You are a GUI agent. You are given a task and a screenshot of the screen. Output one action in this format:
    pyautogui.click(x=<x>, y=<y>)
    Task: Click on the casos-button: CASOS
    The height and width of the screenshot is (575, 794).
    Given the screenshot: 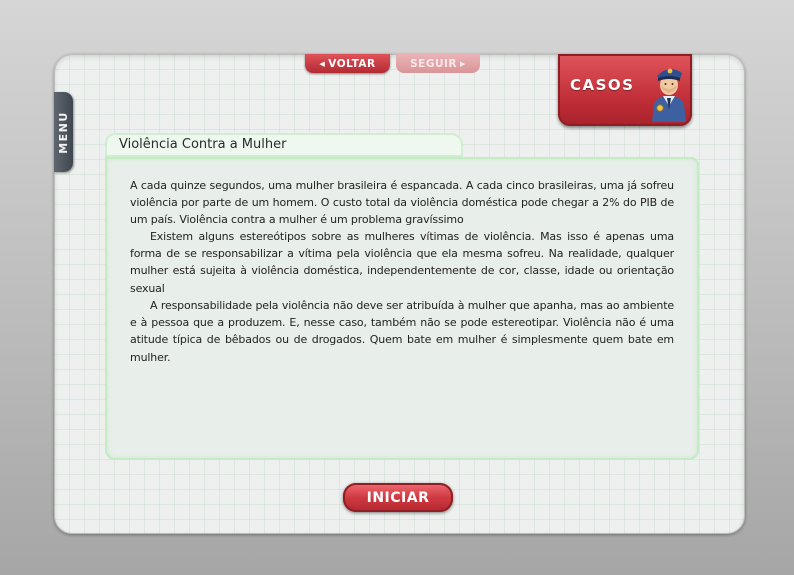 What is the action you would take?
    pyautogui.click(x=625, y=90)
    